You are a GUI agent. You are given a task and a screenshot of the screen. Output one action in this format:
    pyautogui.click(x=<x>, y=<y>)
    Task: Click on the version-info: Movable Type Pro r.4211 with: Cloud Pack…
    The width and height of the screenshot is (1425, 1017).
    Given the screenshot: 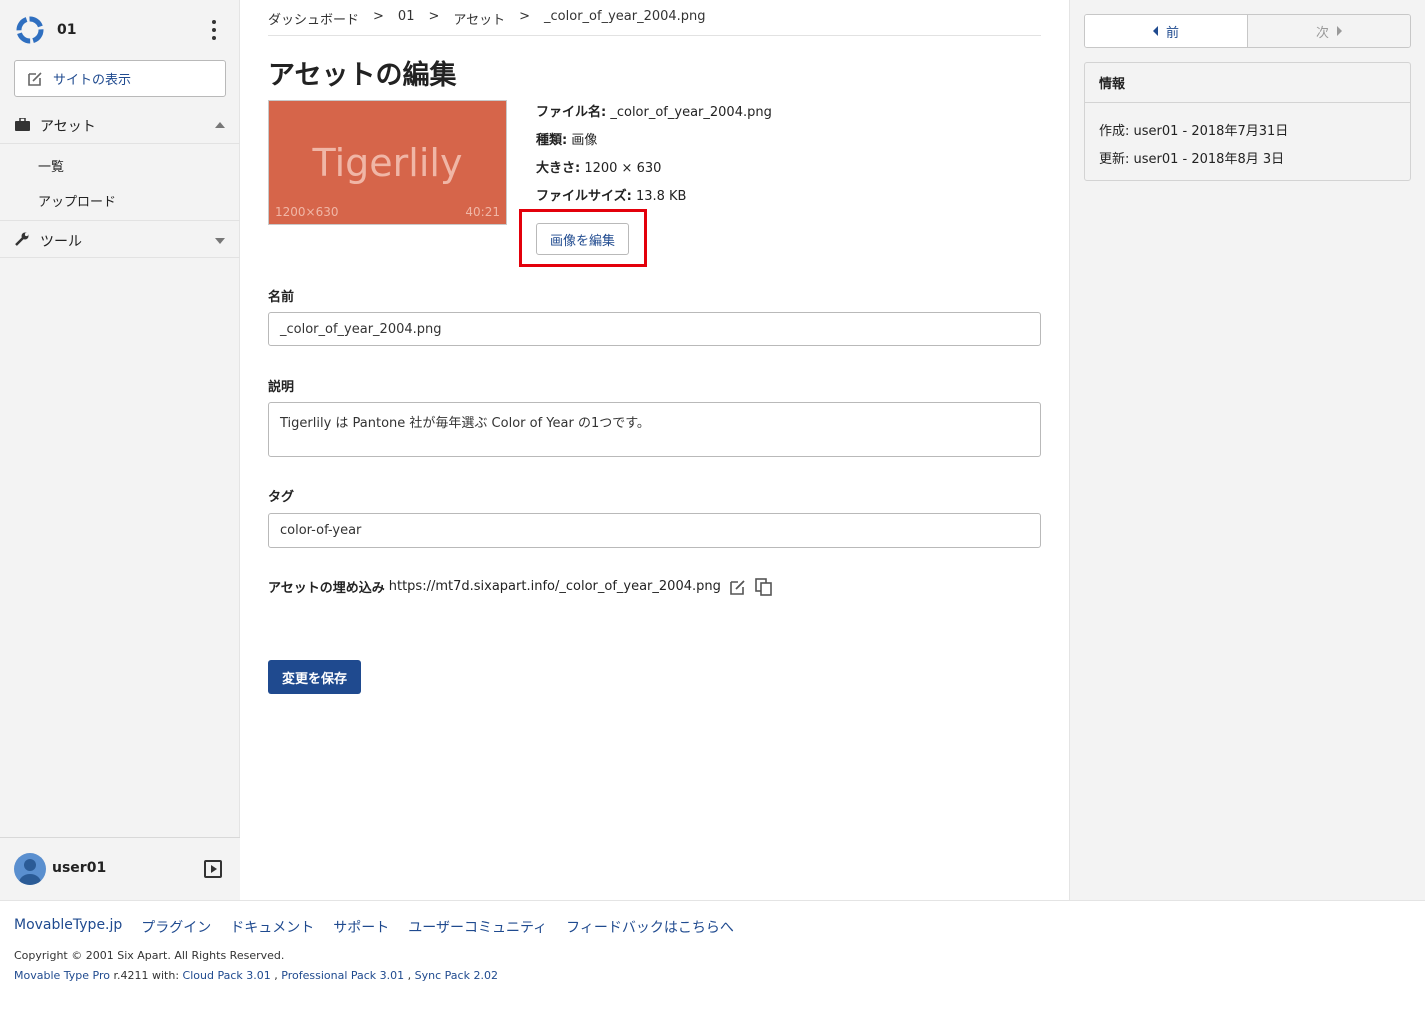 What is the action you would take?
    pyautogui.click(x=256, y=975)
    